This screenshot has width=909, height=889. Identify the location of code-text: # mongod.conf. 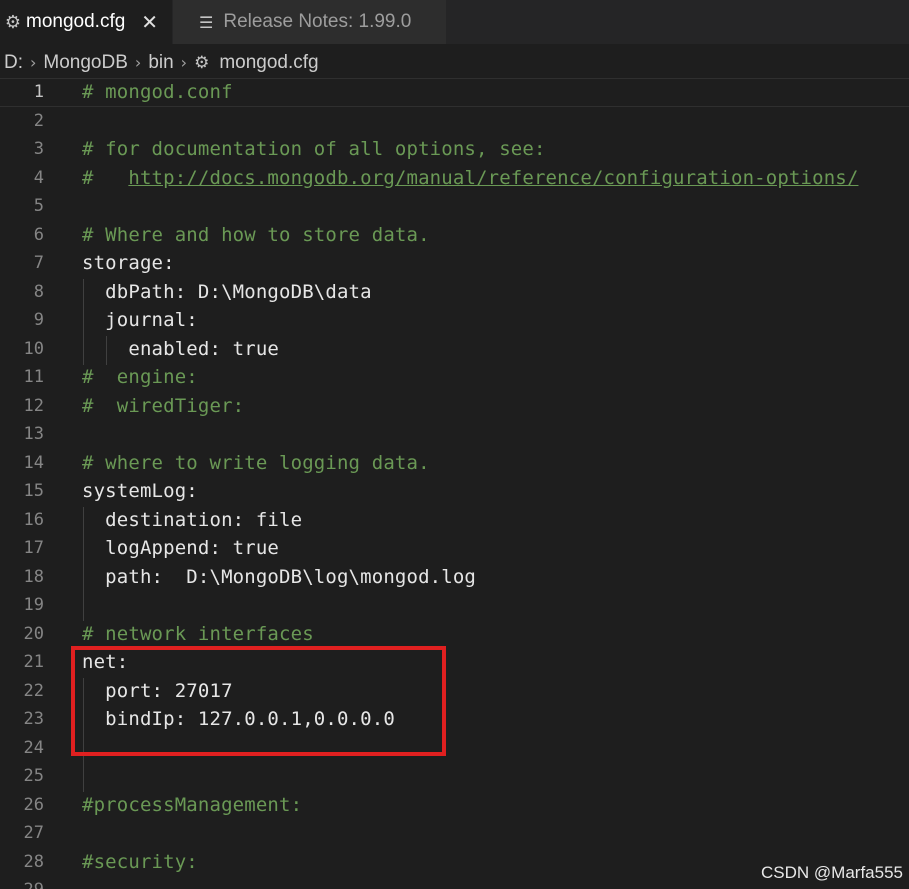
(157, 92).